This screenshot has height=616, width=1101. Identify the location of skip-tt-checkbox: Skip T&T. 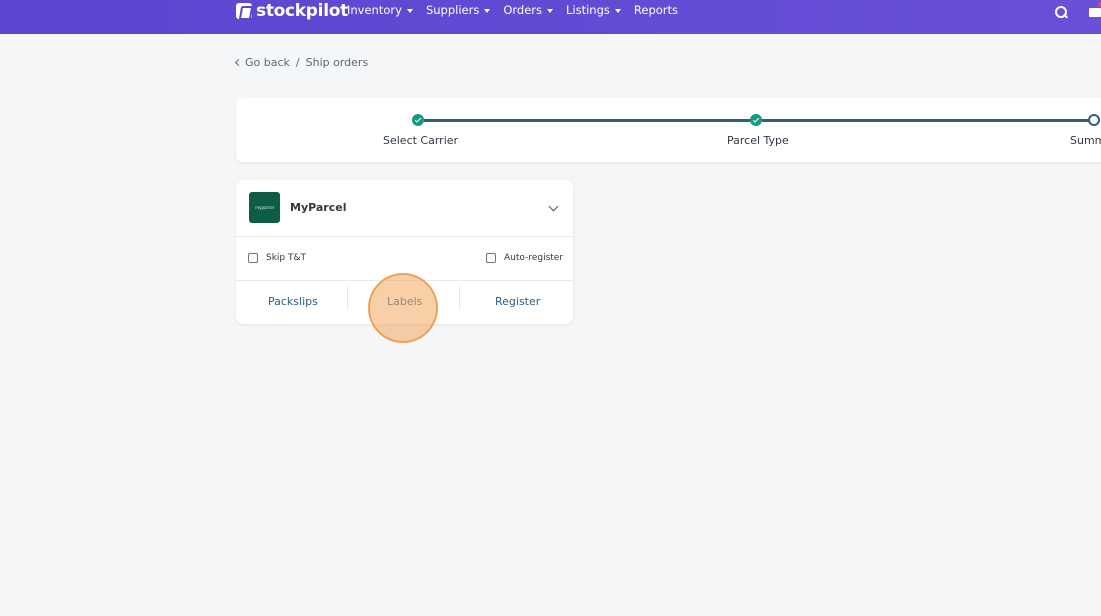
(277, 258).